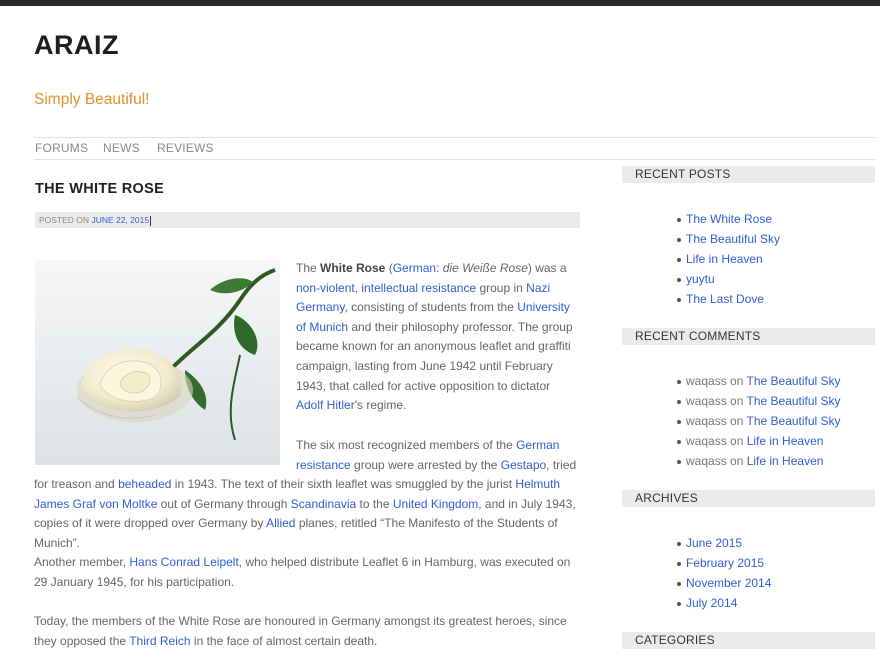 The image size is (880, 660). Describe the element at coordinates (455, 148) in the screenshot. I see `main-nav: FORUMS NEWS REVIEWS` at that location.